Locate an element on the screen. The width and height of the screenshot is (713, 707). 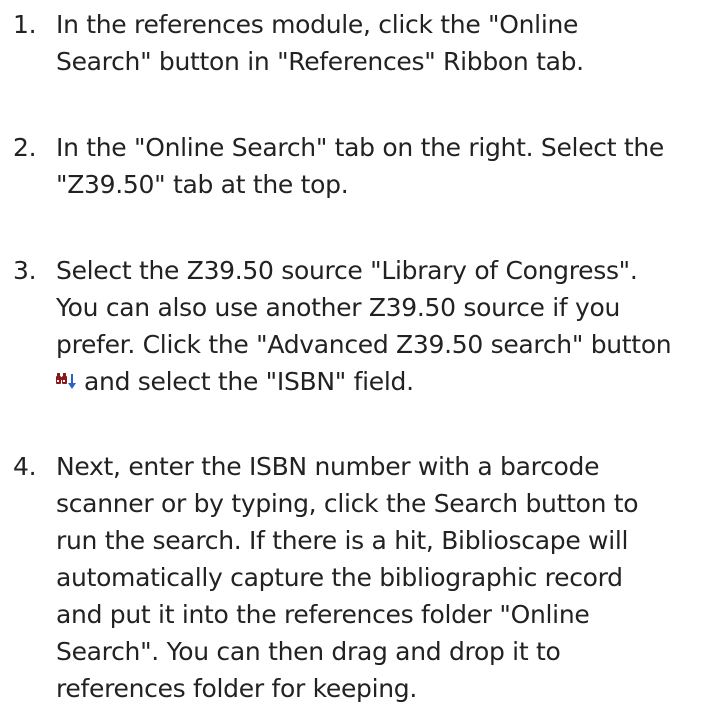
step-line-with-icon: and select the "ISBN" field. is located at coordinates (363, 381).